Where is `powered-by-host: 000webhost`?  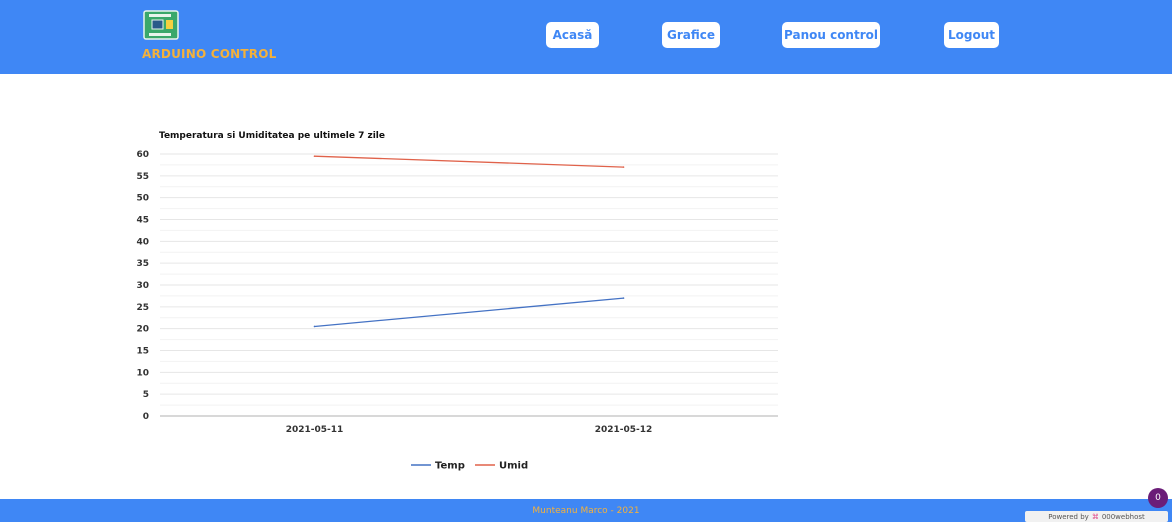
powered-by-host: 000webhost is located at coordinates (1123, 516).